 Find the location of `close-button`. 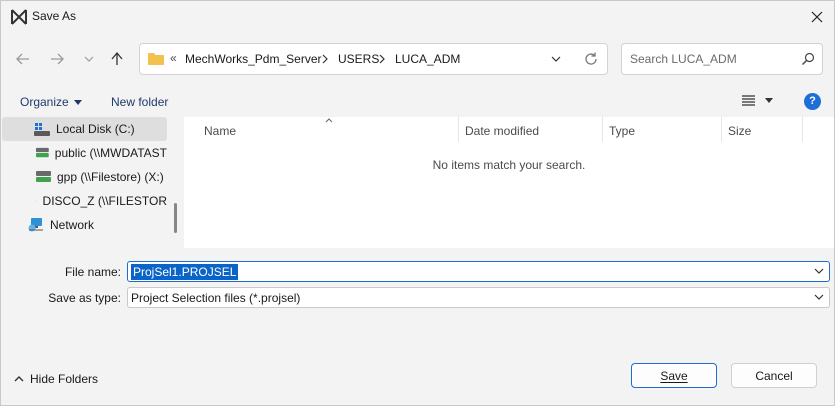

close-button is located at coordinates (817, 17).